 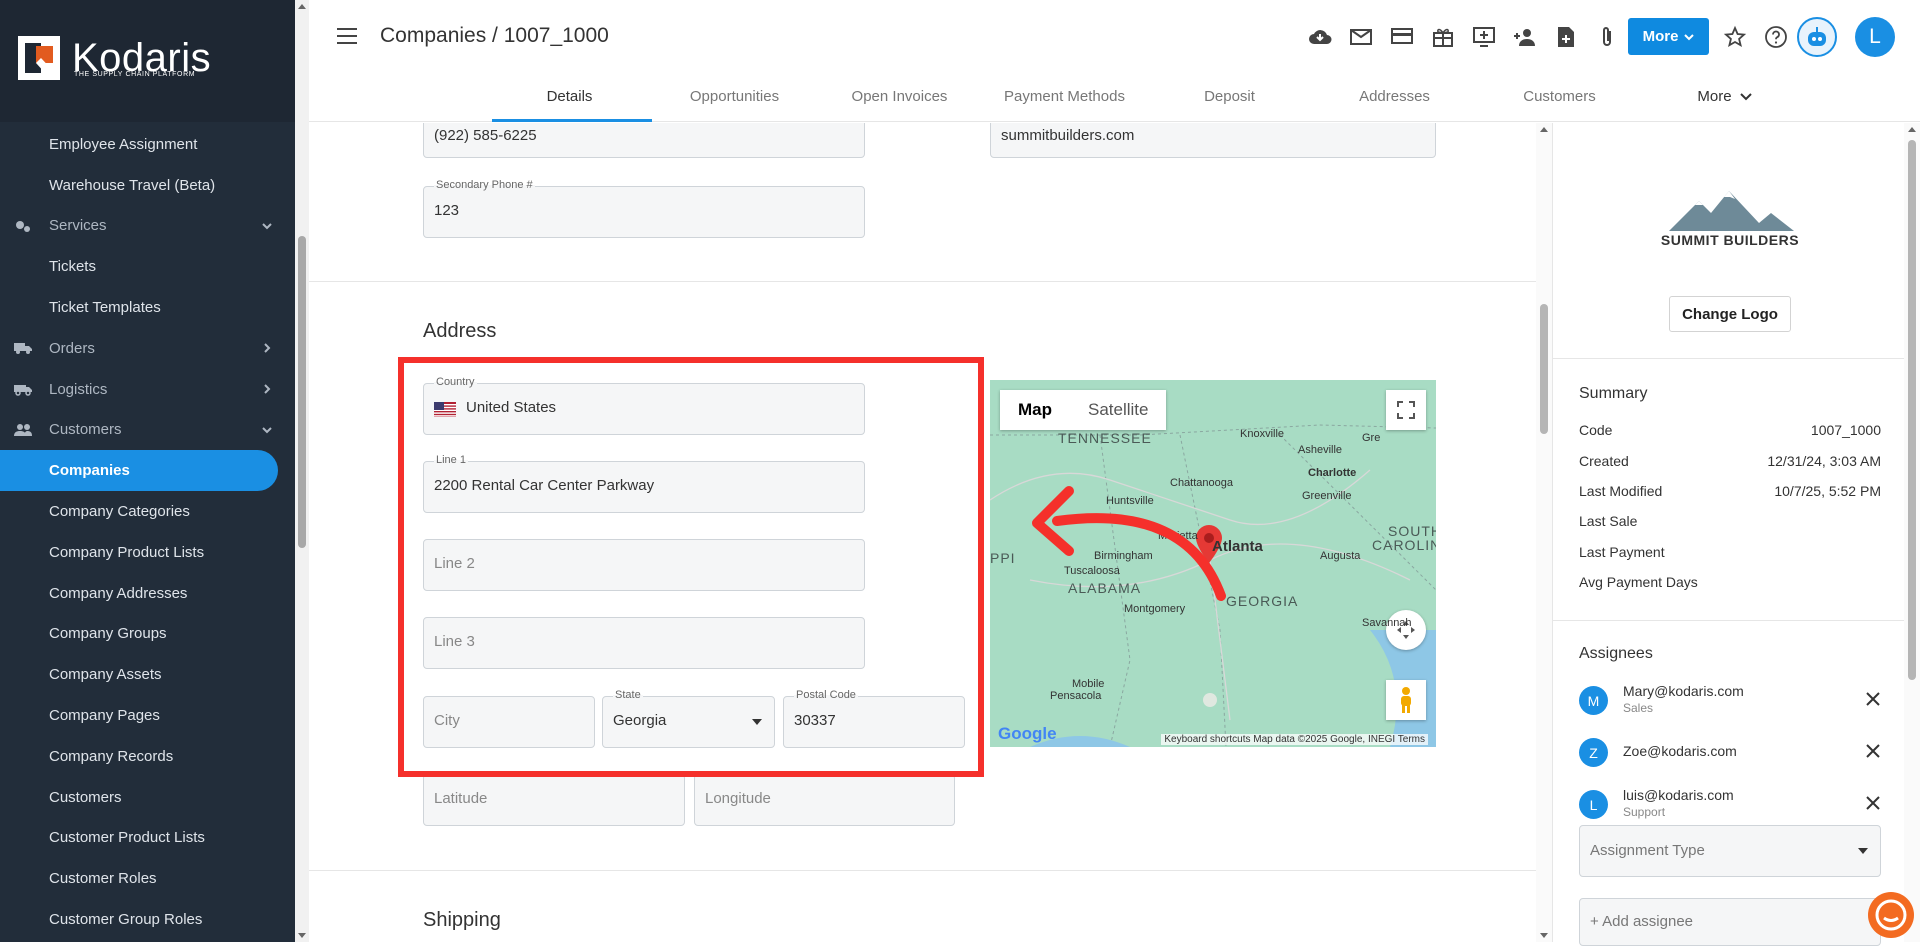 I want to click on main-scrollbar, so click(x=1544, y=532).